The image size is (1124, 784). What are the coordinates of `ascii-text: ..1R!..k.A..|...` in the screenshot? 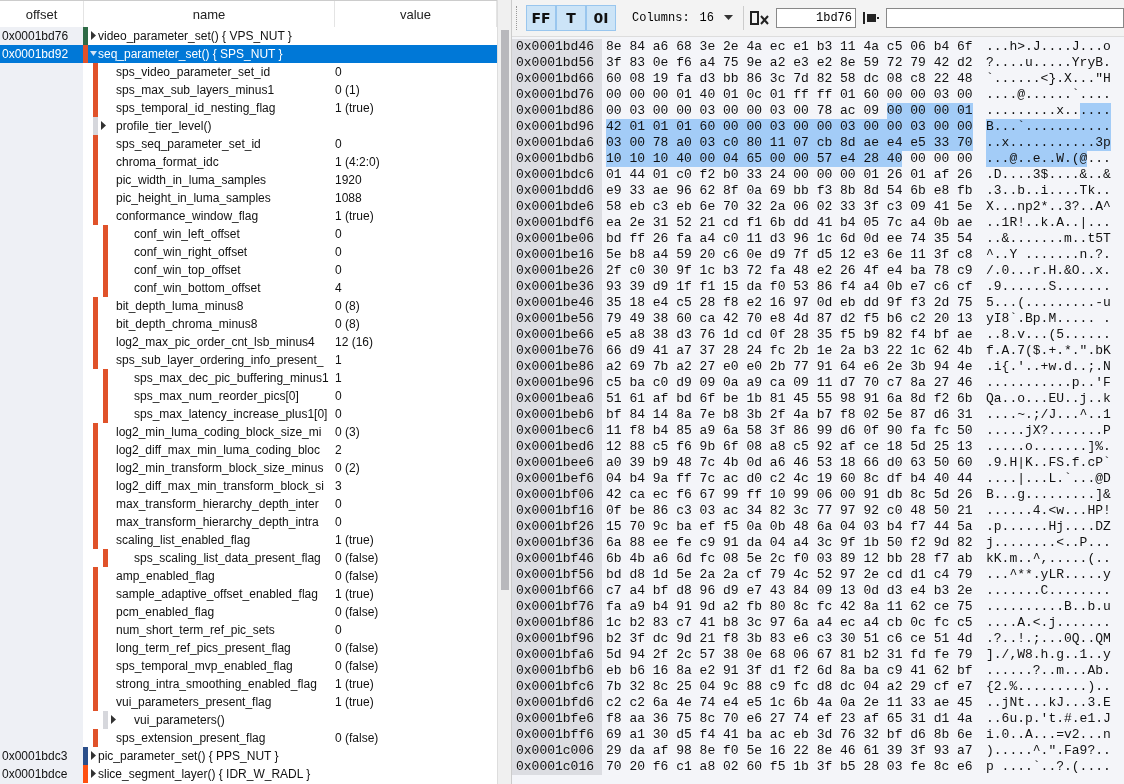 It's located at (1048, 223).